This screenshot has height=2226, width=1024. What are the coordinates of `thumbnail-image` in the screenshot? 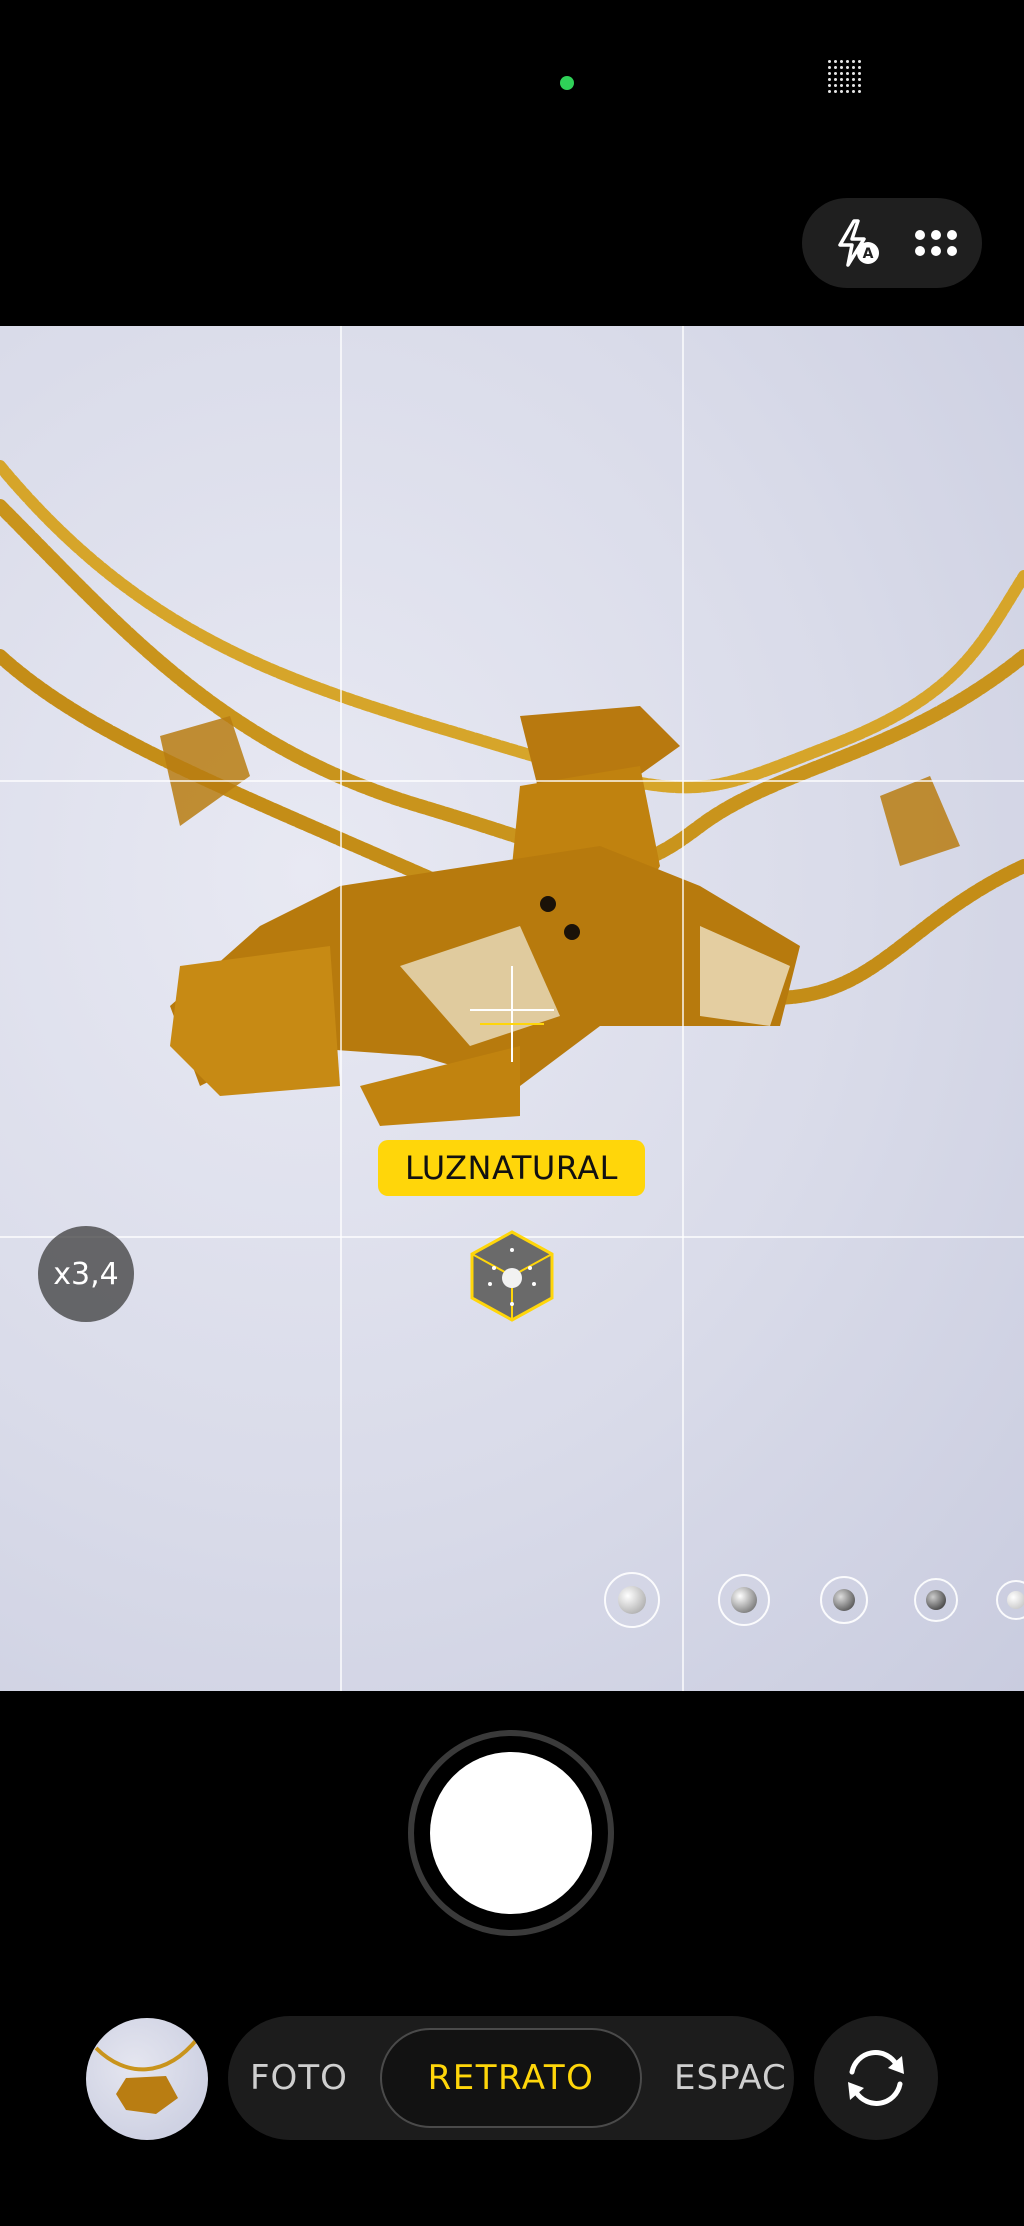 It's located at (147, 2075).